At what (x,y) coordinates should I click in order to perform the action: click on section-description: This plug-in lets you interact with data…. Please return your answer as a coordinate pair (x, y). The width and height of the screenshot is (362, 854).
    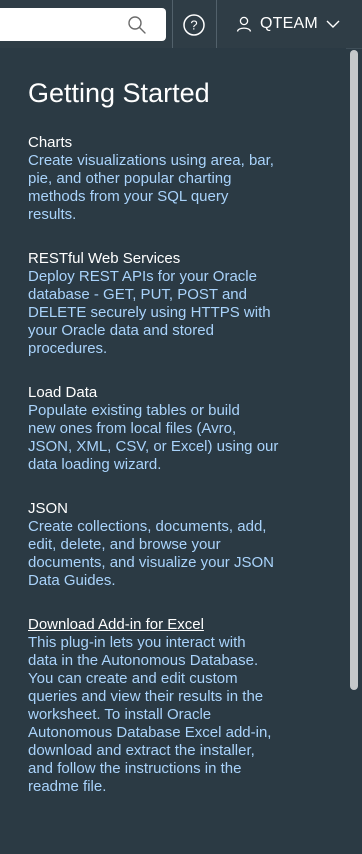
    Looking at the image, I should click on (150, 714).